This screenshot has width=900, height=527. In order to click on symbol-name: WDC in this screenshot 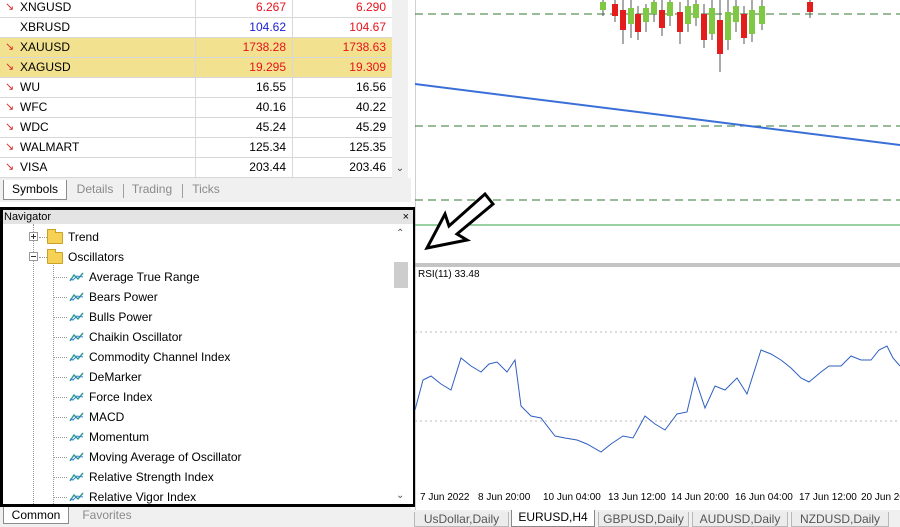, I will do `click(34, 127)`.